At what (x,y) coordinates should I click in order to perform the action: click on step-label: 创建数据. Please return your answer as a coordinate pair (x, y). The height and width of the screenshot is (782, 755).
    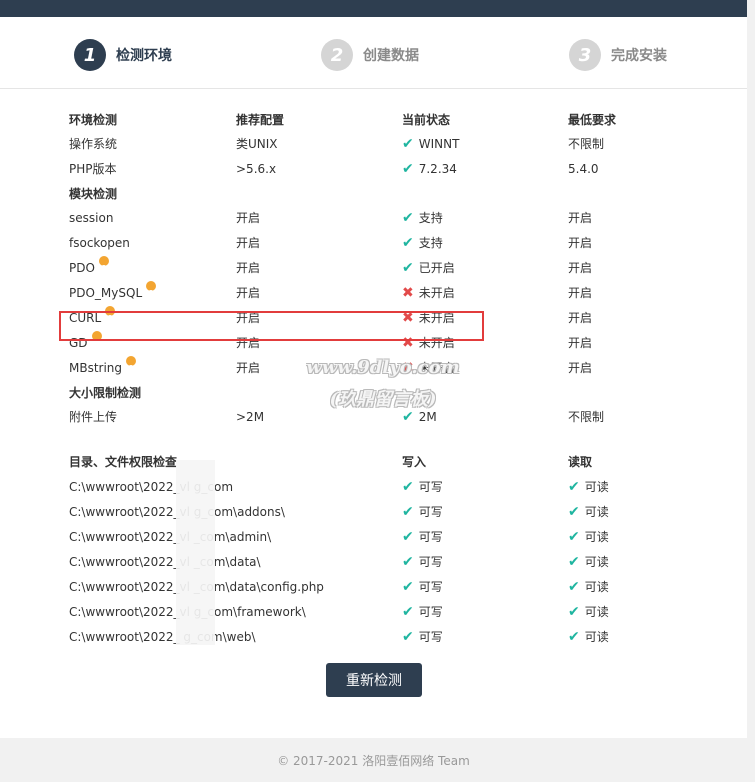
    Looking at the image, I should click on (391, 56).